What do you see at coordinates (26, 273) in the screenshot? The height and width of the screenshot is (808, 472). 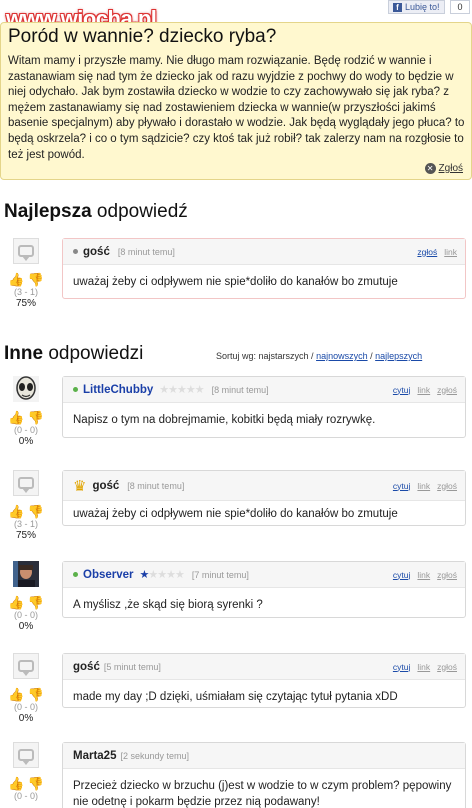 I see `vote-column: 👍 👎 (3 - 1) 75%` at bounding box center [26, 273].